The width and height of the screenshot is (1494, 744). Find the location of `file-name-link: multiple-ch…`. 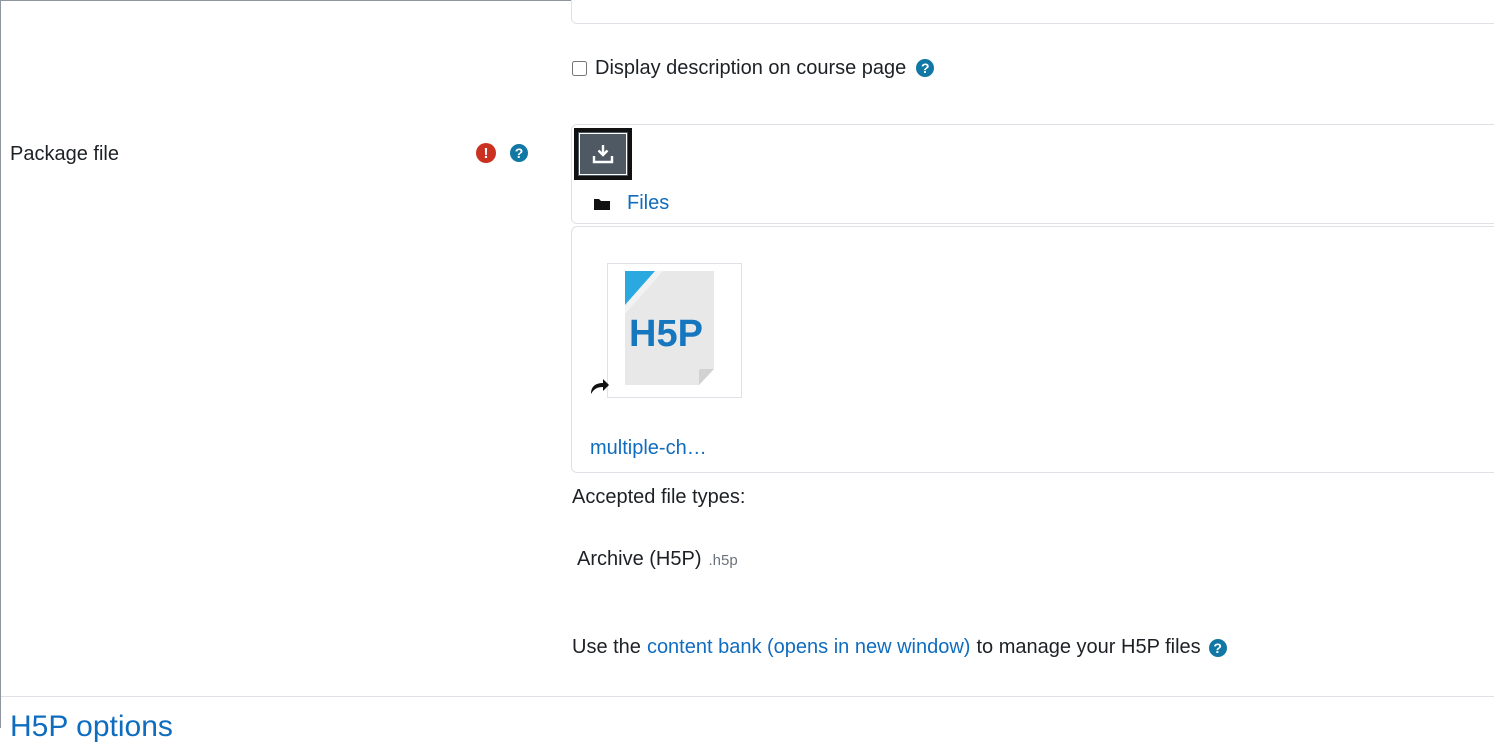

file-name-link: multiple-ch… is located at coordinates (648, 448).